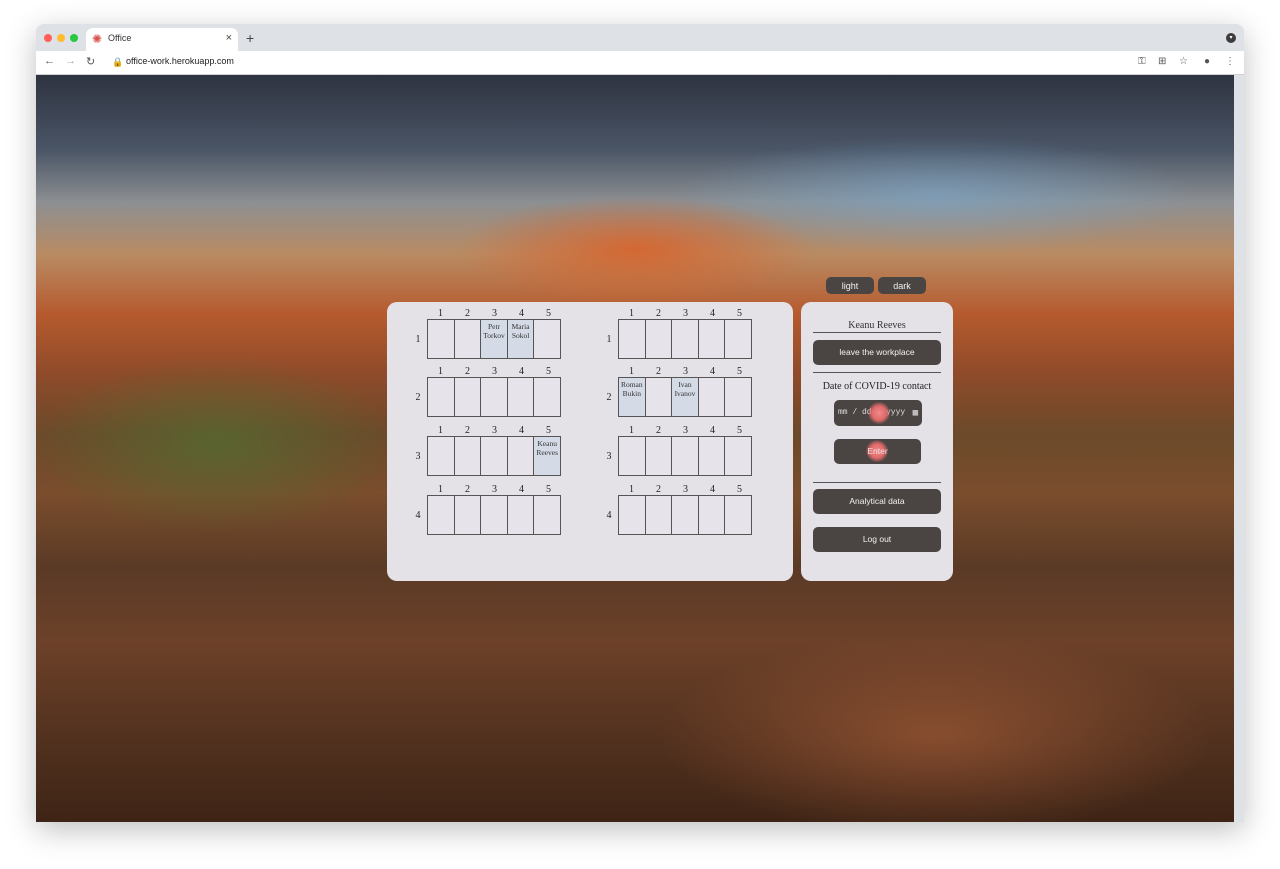 This screenshot has height=869, width=1280. What do you see at coordinates (74, 38) in the screenshot?
I see `window-maximize-button` at bounding box center [74, 38].